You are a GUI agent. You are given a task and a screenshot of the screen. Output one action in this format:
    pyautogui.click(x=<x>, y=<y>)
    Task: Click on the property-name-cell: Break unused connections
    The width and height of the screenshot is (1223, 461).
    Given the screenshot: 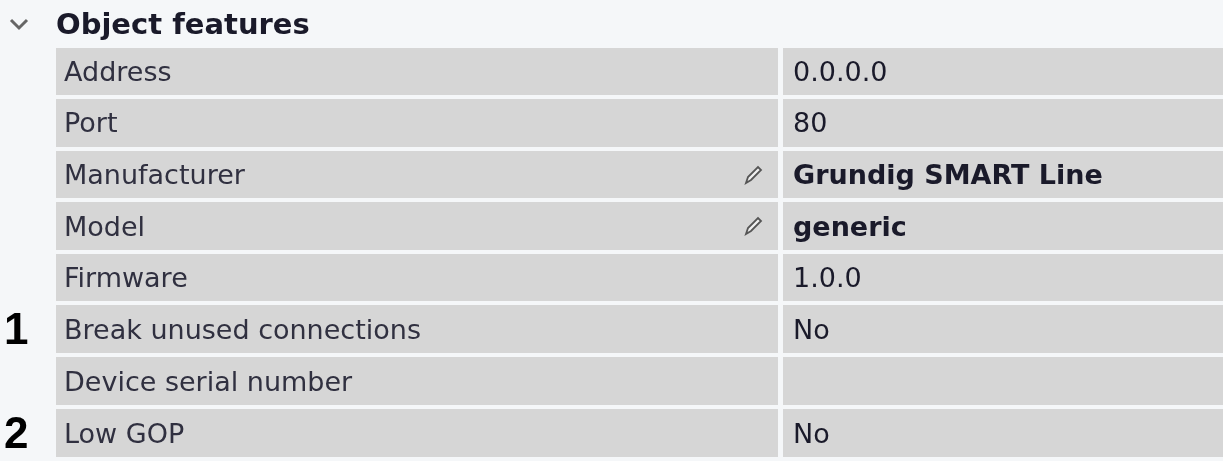 What is the action you would take?
    pyautogui.click(x=417, y=329)
    